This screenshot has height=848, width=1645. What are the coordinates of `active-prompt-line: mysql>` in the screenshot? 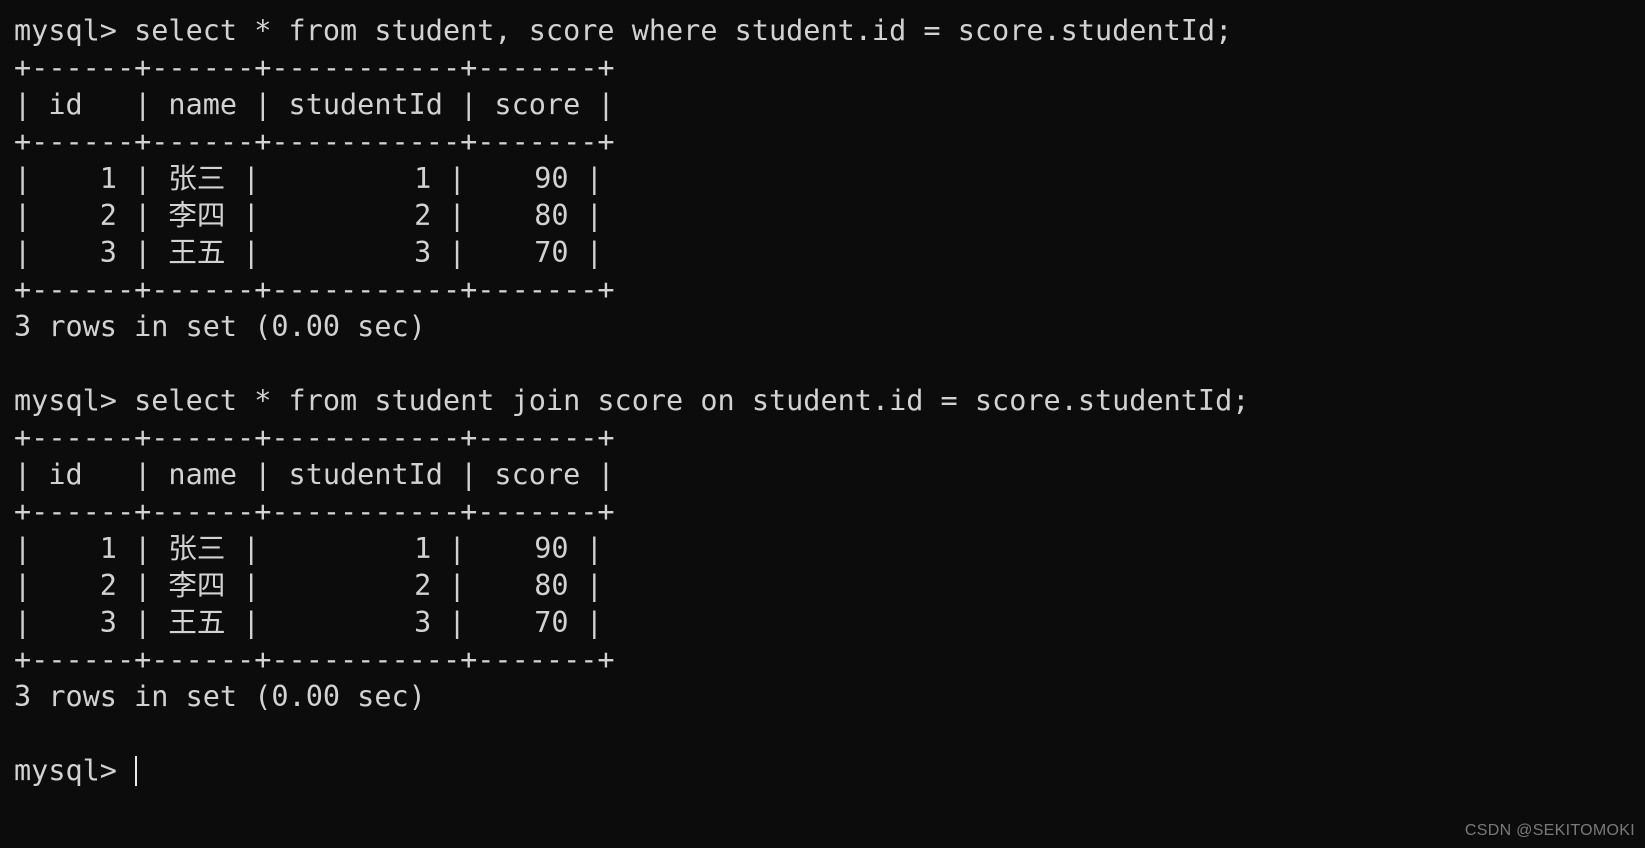 It's located at (829, 770).